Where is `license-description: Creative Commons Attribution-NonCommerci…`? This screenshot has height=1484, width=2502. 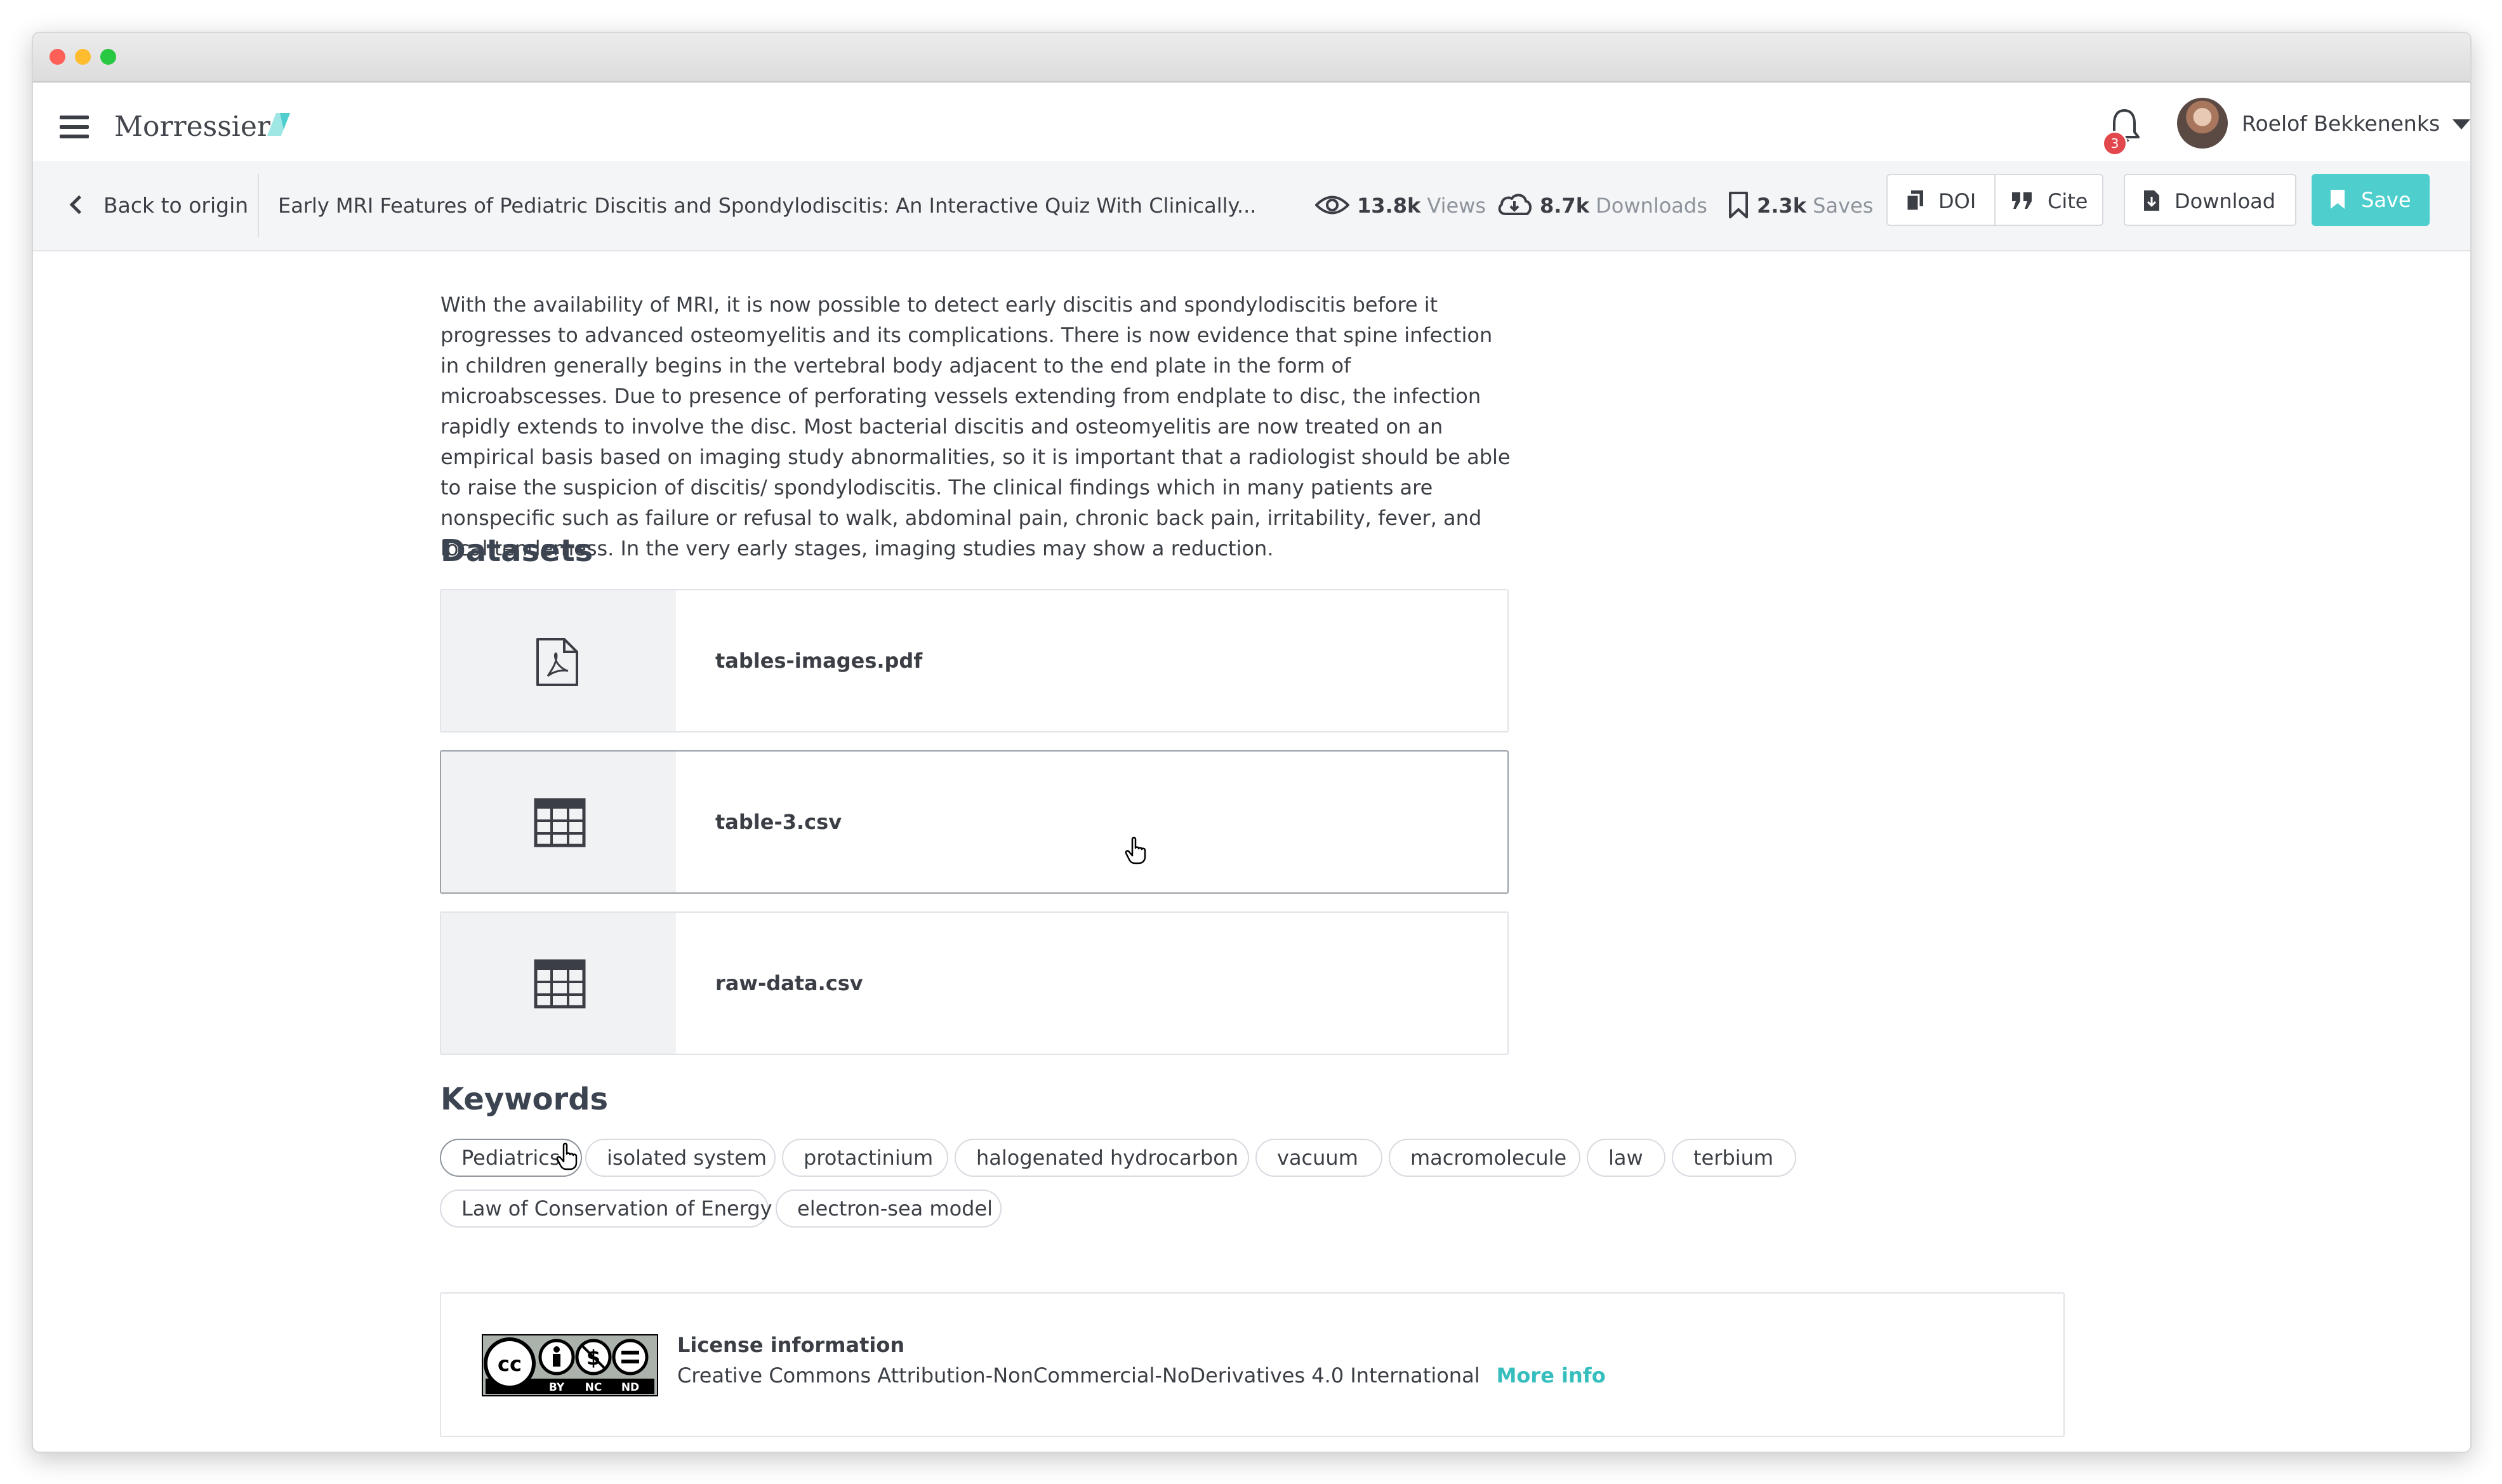 license-description: Creative Commons Attribution-NonCommerci… is located at coordinates (1141, 1376).